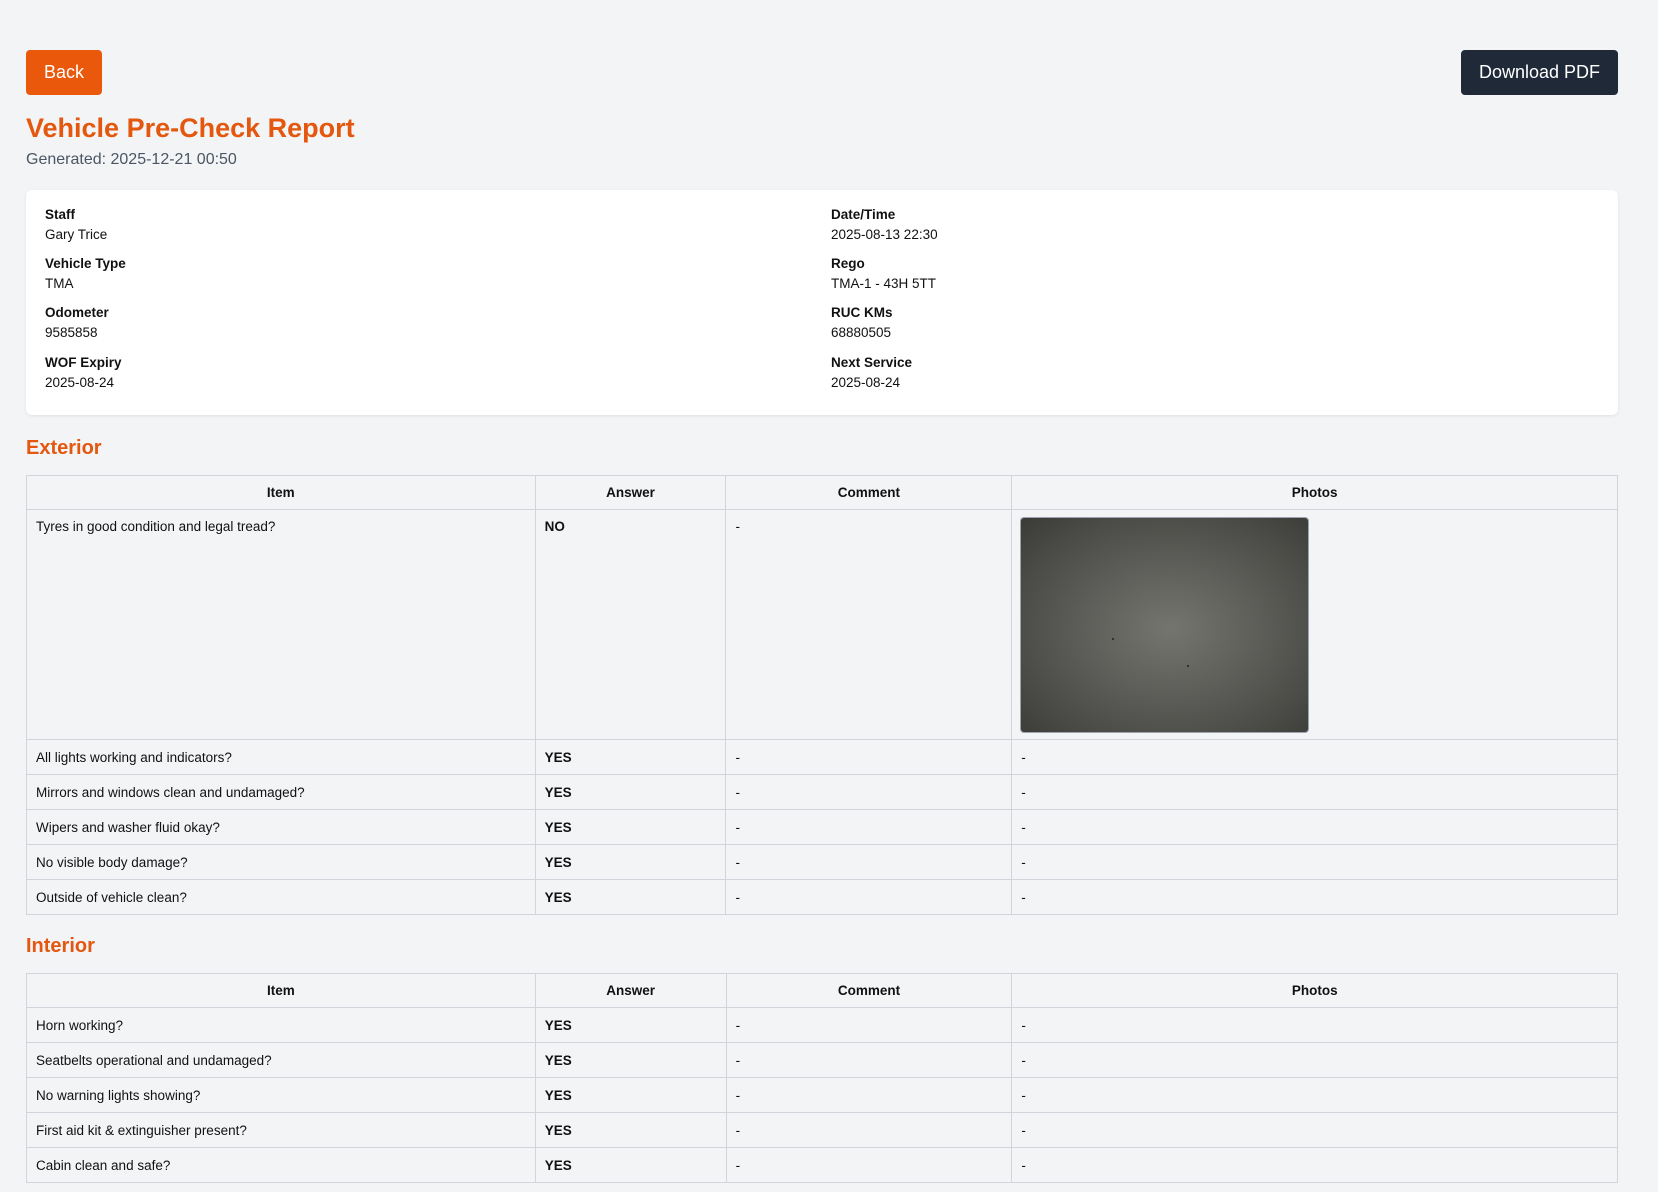  What do you see at coordinates (281, 1165) in the screenshot?
I see `cell-item: Cabin clean and safe?` at bounding box center [281, 1165].